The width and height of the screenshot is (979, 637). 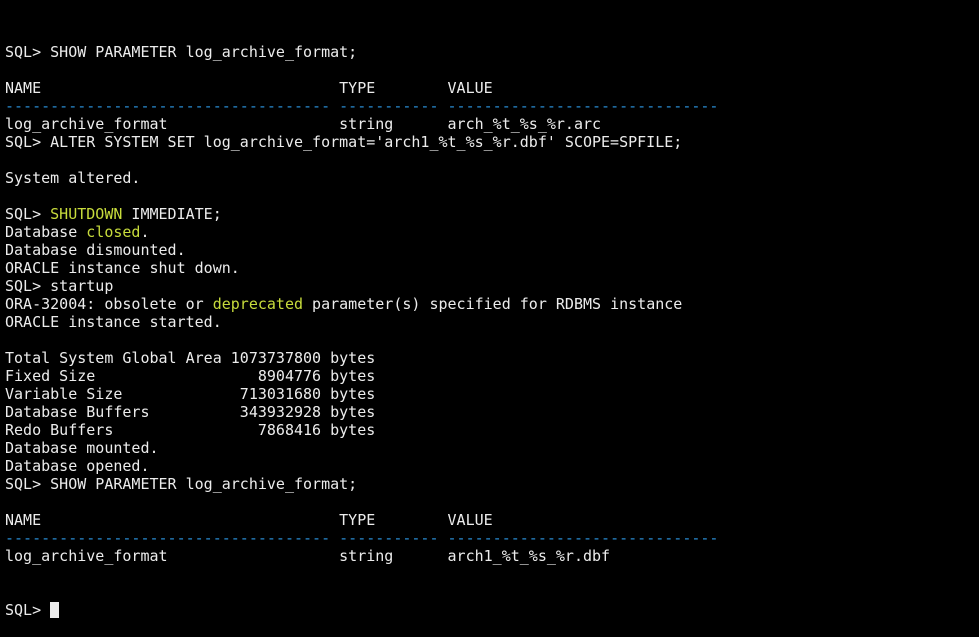 What do you see at coordinates (28, 610) in the screenshot?
I see `prompt-text: SQL>` at bounding box center [28, 610].